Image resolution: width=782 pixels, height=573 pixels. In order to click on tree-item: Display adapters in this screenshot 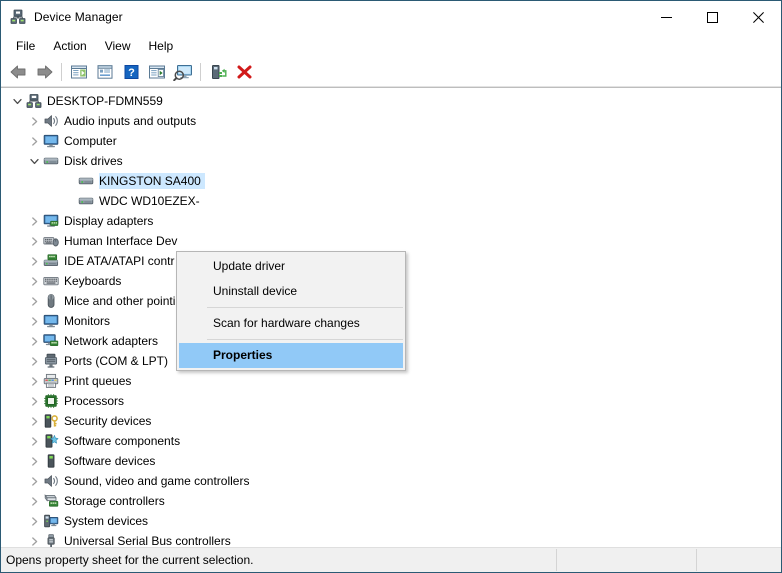, I will do `click(391, 221)`.